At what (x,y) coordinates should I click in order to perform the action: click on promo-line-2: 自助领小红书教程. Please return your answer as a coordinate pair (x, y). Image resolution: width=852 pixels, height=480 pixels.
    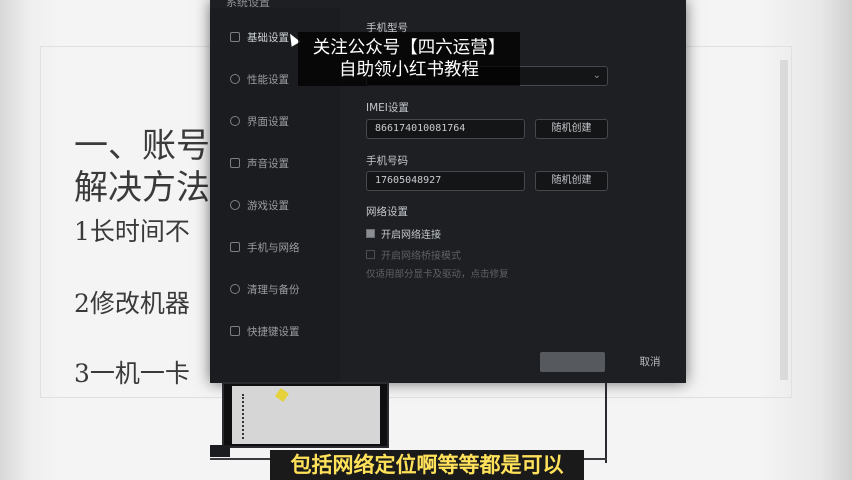
    Looking at the image, I should click on (409, 70).